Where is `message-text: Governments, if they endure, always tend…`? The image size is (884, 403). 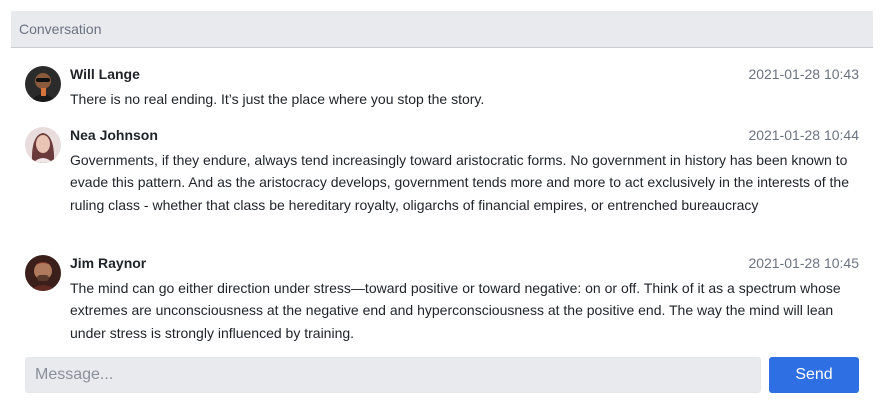 message-text: Governments, if they endure, always tend… is located at coordinates (459, 182).